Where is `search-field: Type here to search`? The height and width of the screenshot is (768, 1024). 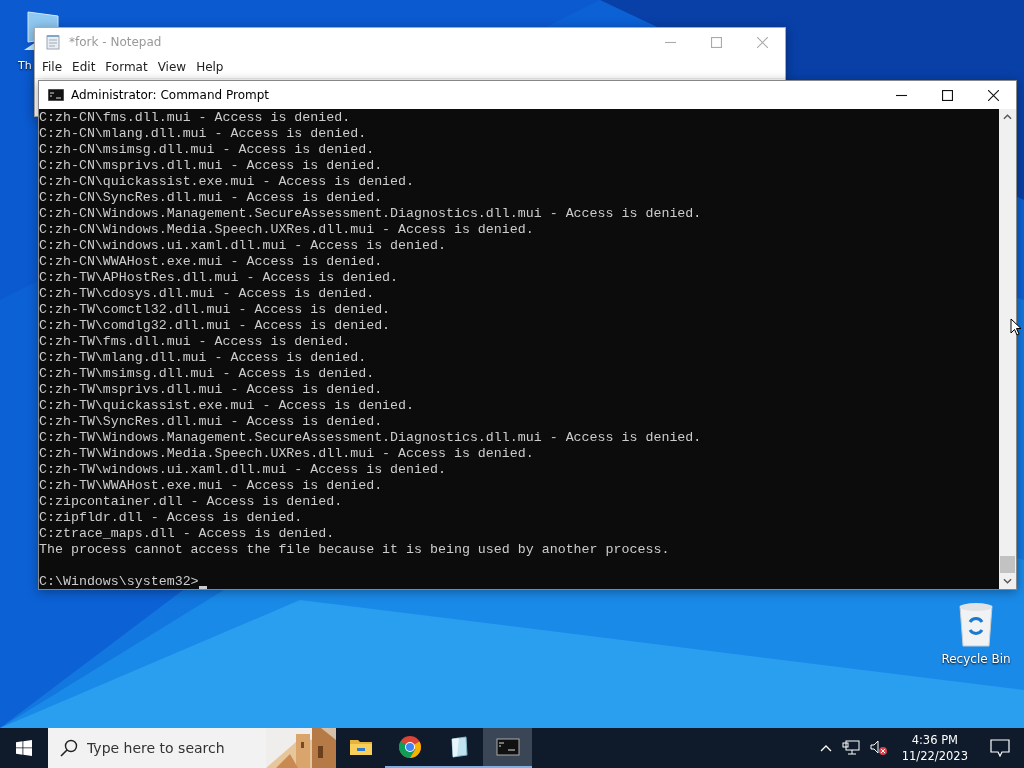
search-field: Type here to search is located at coordinates (162, 748).